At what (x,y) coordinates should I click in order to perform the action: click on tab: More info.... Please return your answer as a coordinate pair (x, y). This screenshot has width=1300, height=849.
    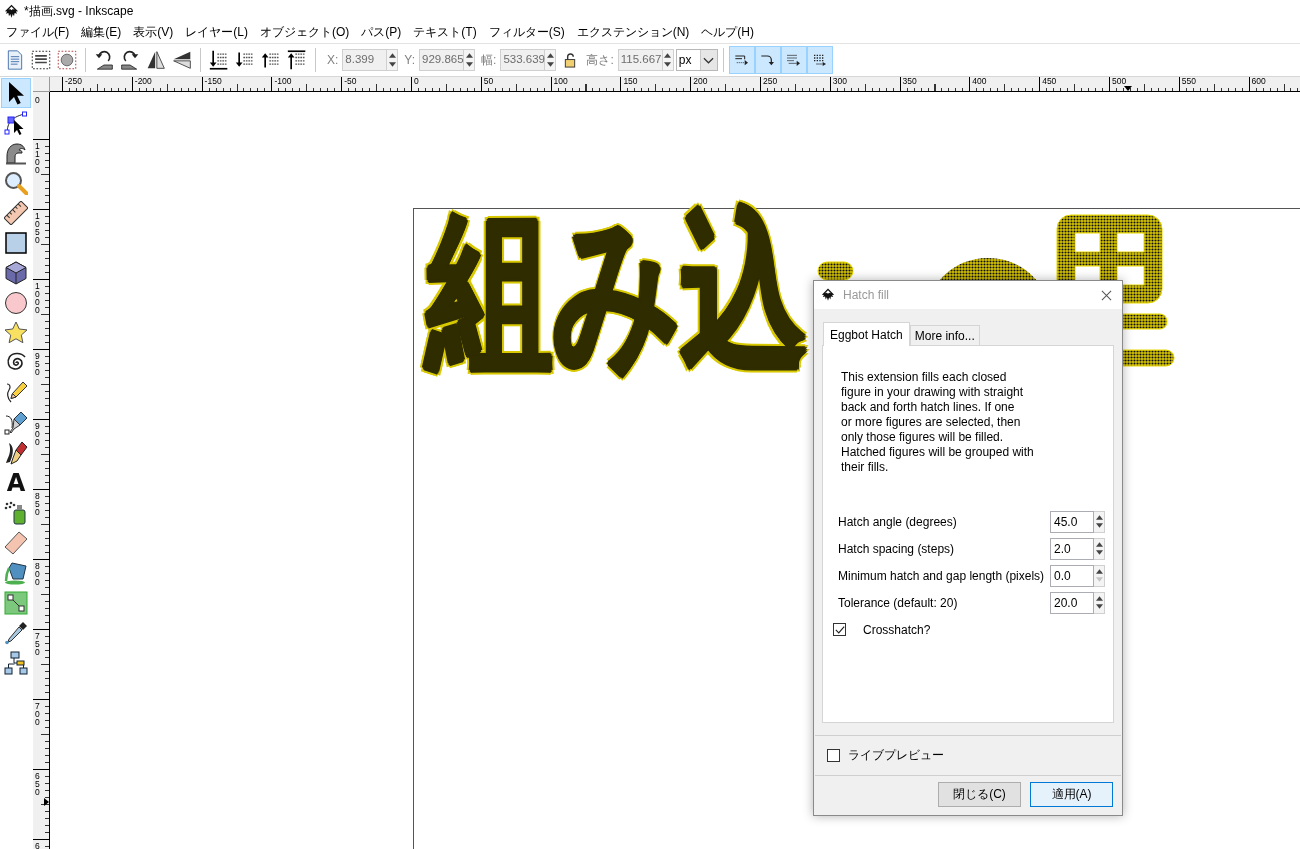
    Looking at the image, I should click on (944, 335).